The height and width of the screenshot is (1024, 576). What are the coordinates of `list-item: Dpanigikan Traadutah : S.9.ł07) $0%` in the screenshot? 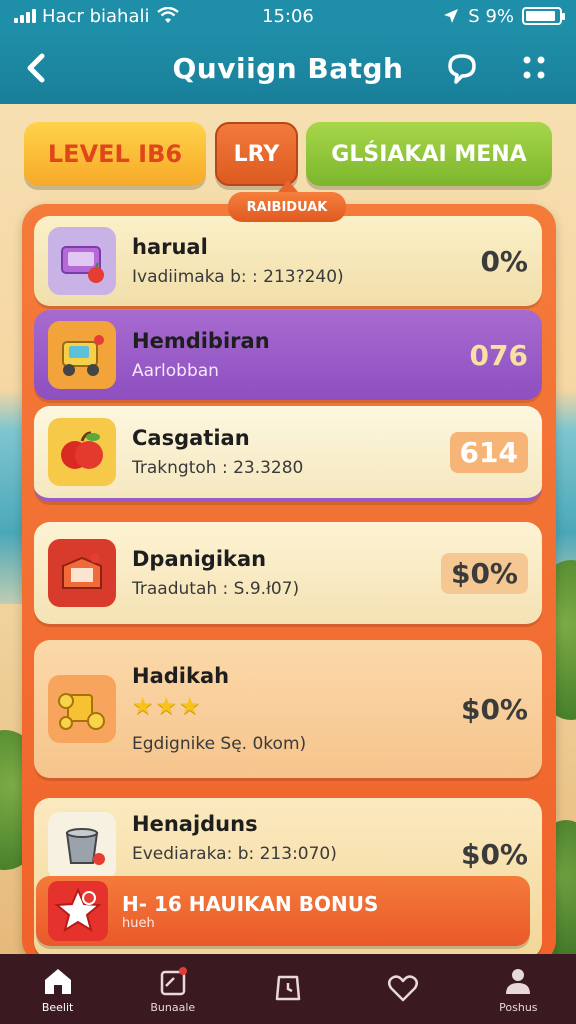 It's located at (288, 573).